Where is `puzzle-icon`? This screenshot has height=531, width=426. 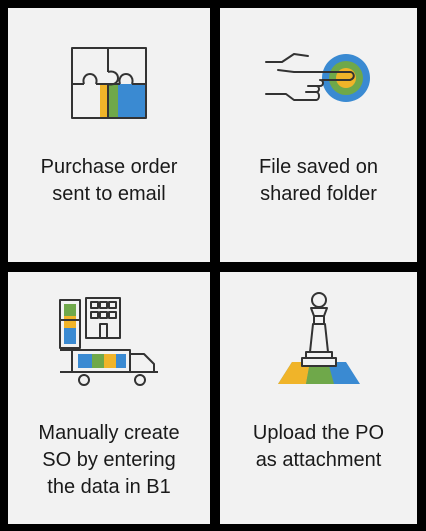
puzzle-icon is located at coordinates (109, 83).